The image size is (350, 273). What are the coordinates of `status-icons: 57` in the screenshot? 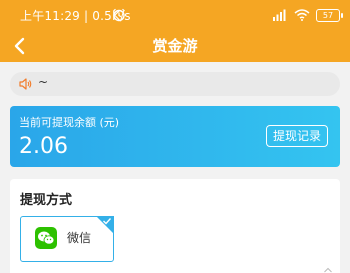 It's located at (307, 15).